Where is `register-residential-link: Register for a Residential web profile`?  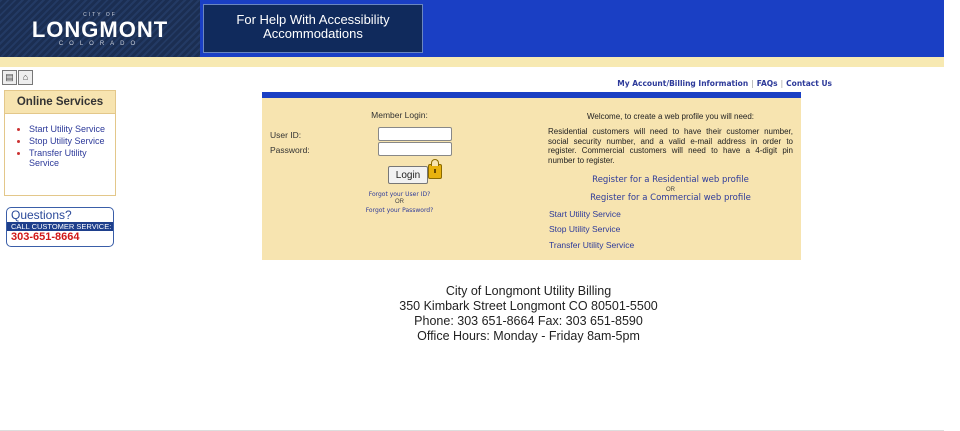 register-residential-link: Register for a Residential web profile is located at coordinates (670, 180).